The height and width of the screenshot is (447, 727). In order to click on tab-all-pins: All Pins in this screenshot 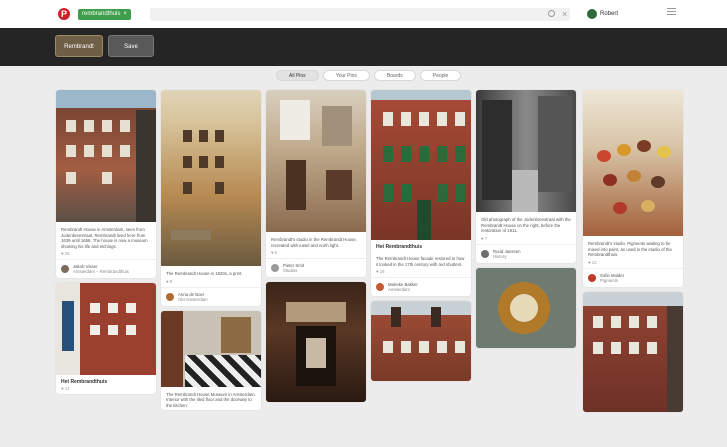, I will do `click(297, 75)`.